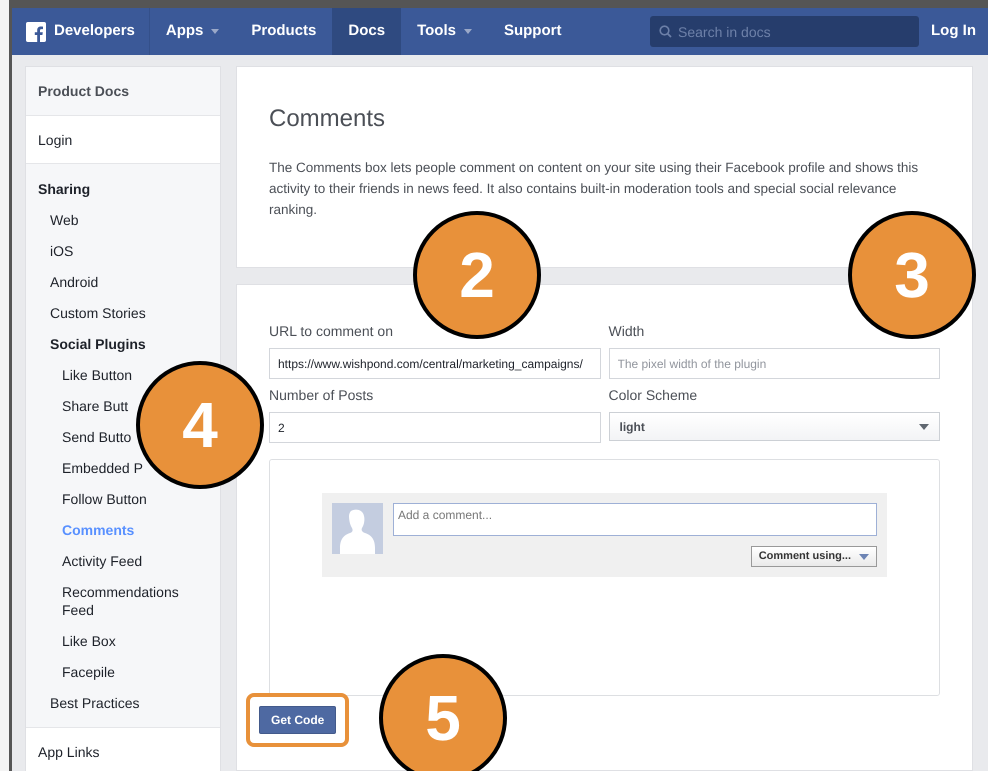 Image resolution: width=988 pixels, height=771 pixels. What do you see at coordinates (64, 189) in the screenshot?
I see `sidebar-item: Sharing` at bounding box center [64, 189].